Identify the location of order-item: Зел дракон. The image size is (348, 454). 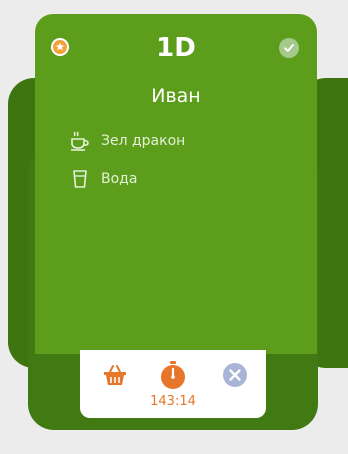
(184, 141).